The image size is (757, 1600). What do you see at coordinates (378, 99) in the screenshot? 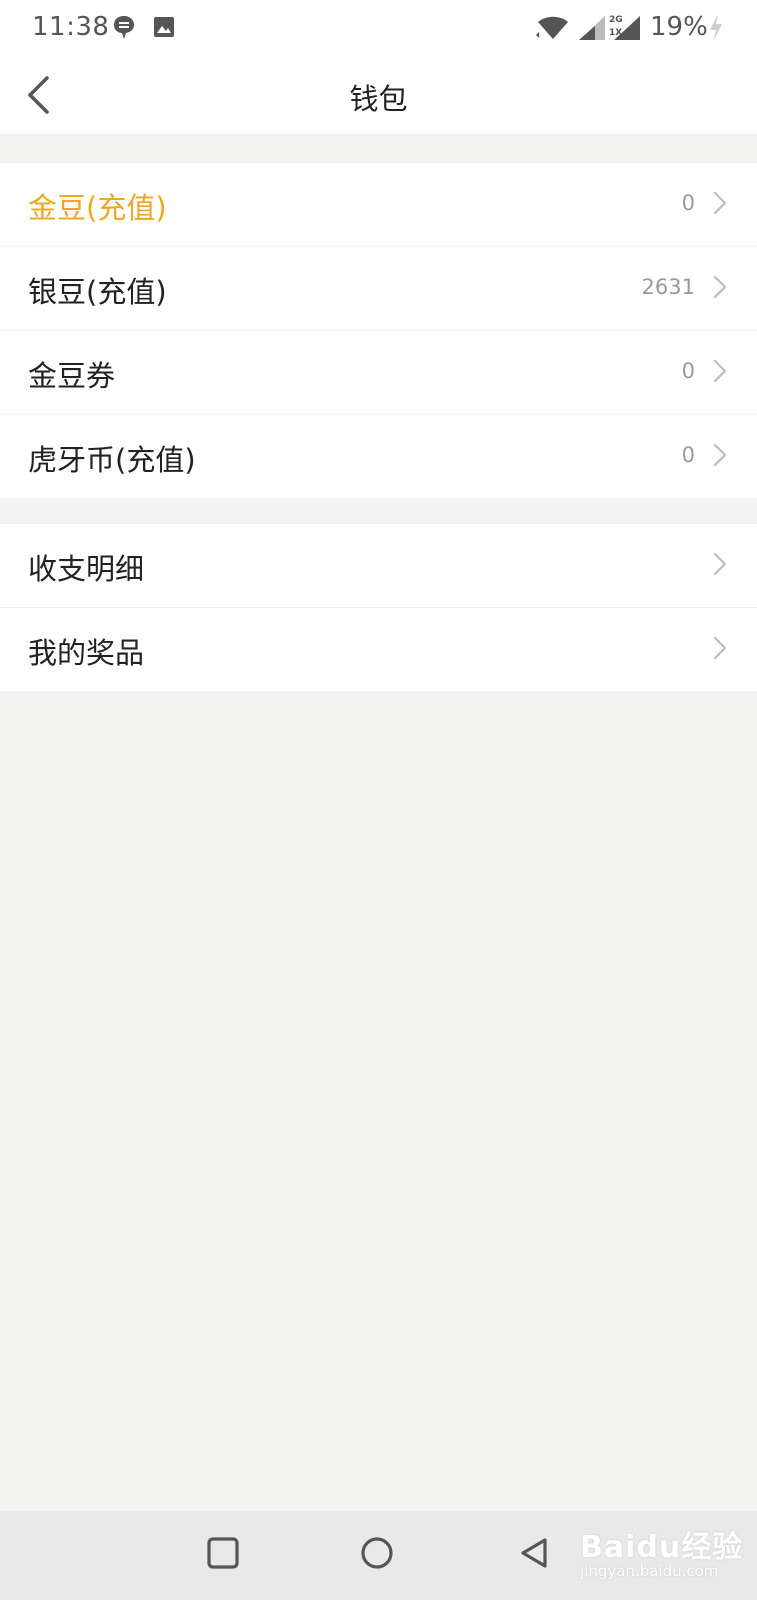
I see `page-title: 钱包` at bounding box center [378, 99].